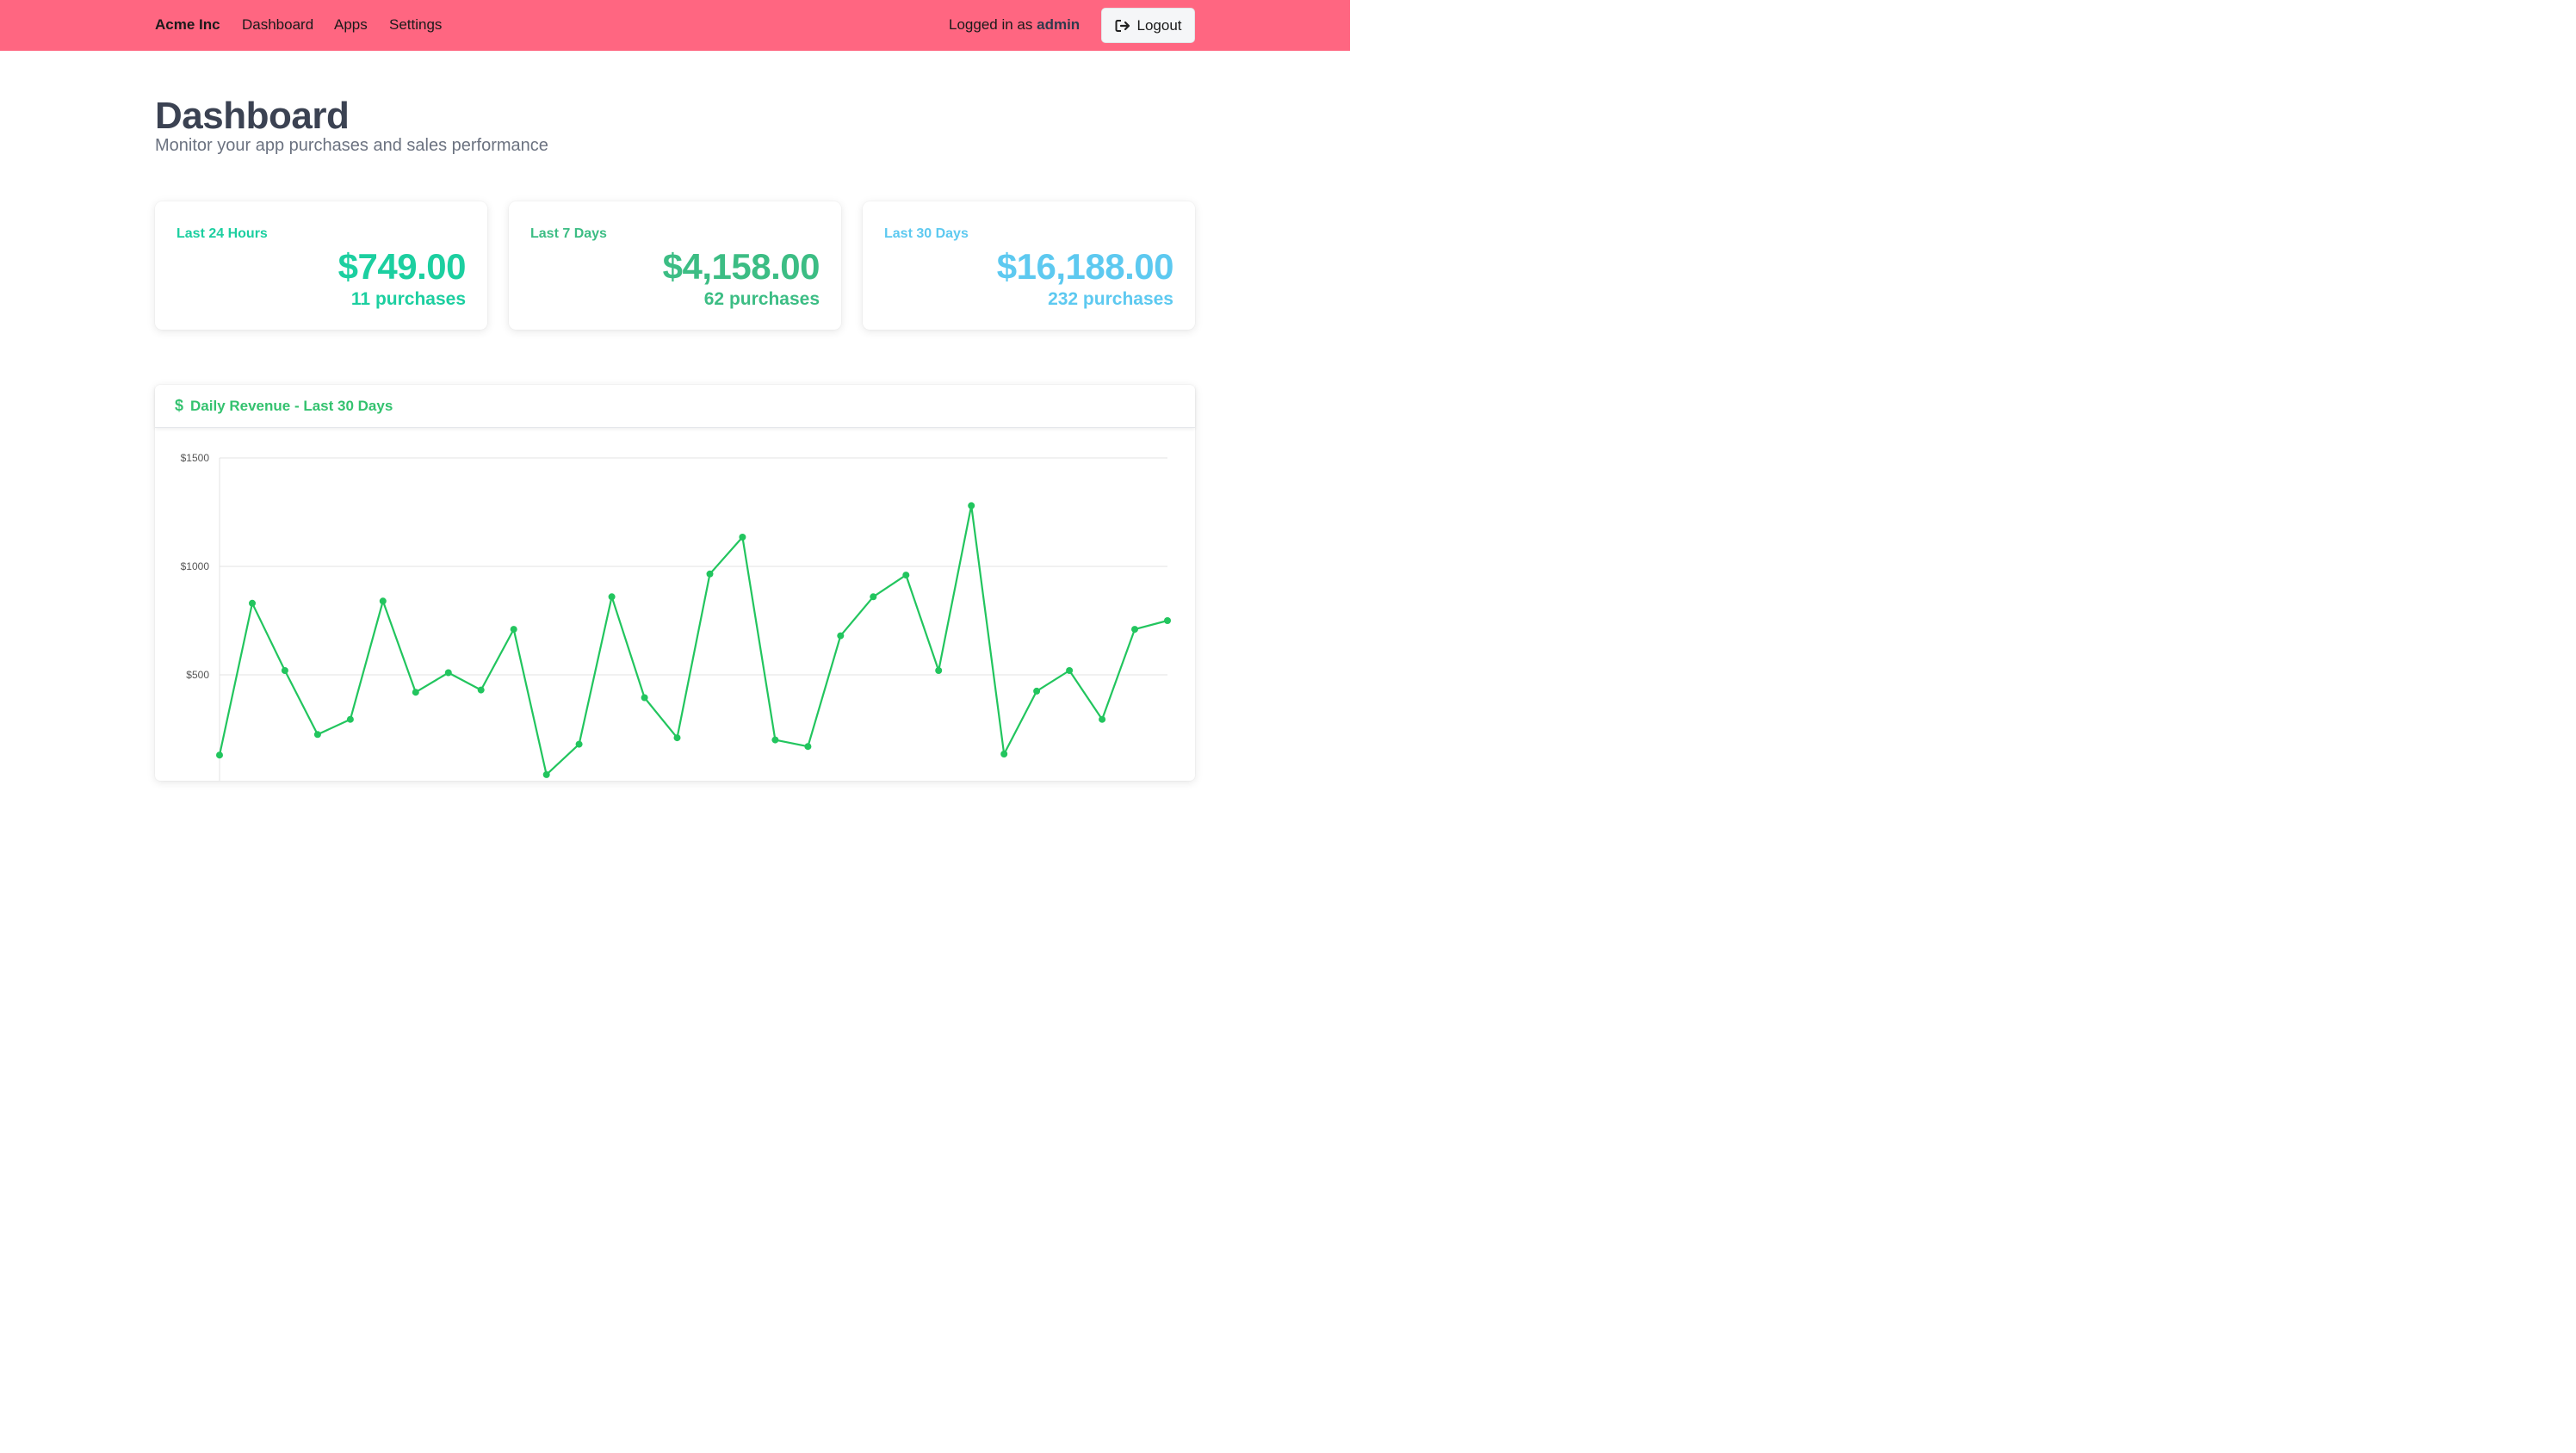  I want to click on username: admin, so click(1059, 24).